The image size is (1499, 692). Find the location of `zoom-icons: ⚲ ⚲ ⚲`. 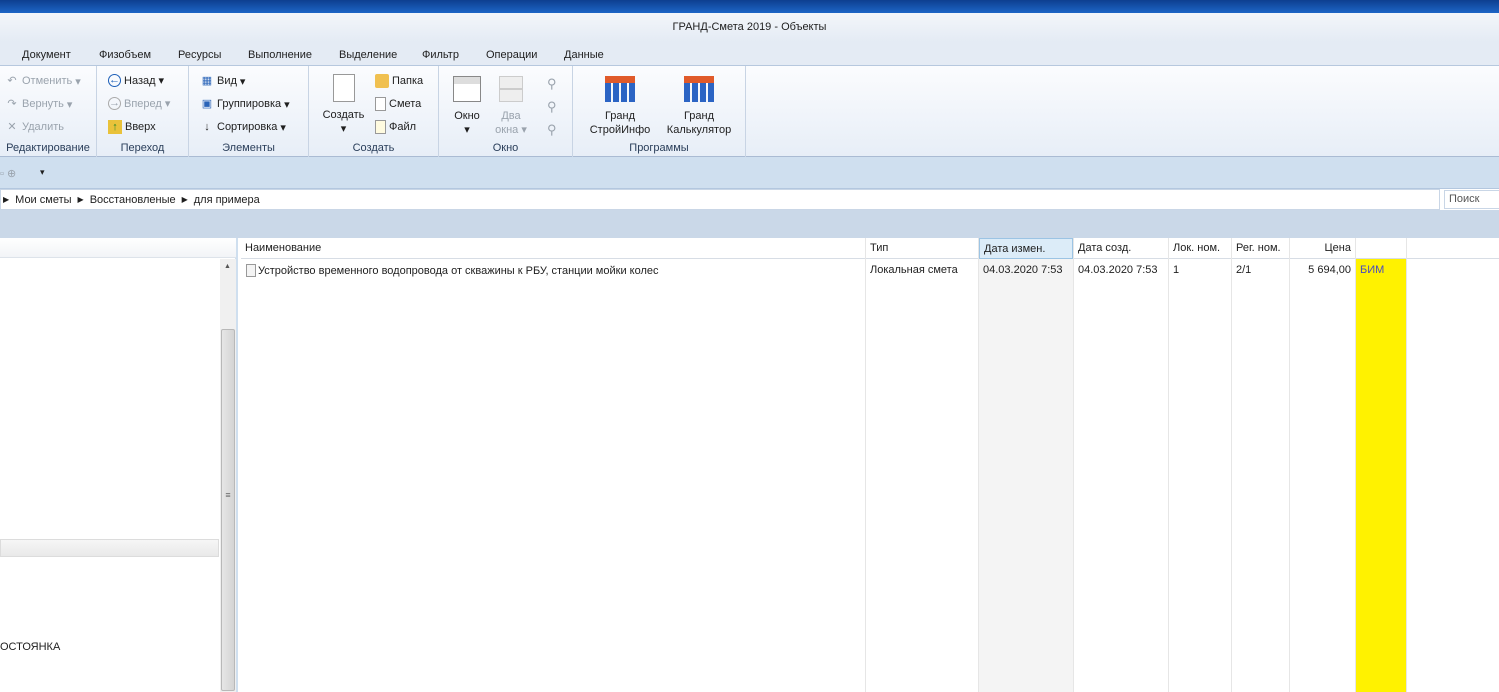

zoom-icons: ⚲ ⚲ ⚲ is located at coordinates (552, 106).